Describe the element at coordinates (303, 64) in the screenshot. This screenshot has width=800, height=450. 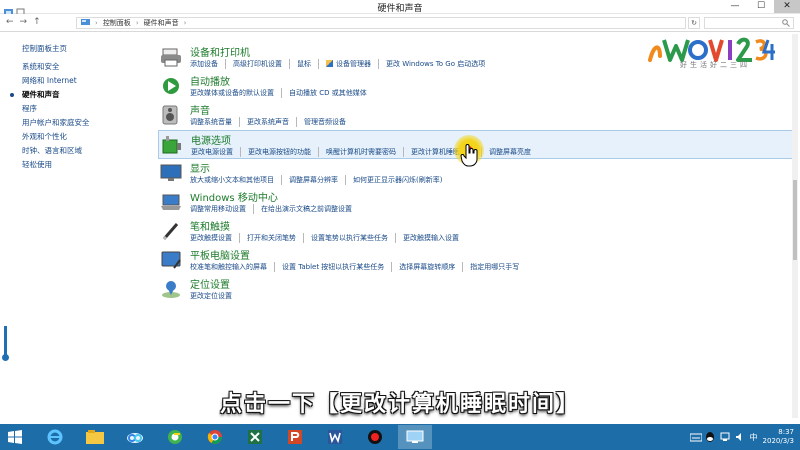
I see `link-mouse: 鼠标` at that location.